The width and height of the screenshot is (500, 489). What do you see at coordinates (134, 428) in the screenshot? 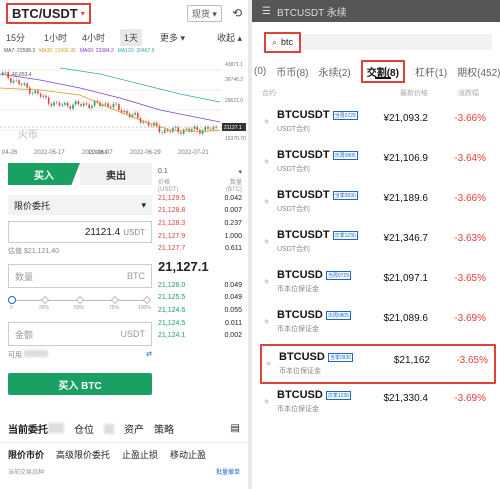
I see `tab-assets: 资产` at bounding box center [134, 428].